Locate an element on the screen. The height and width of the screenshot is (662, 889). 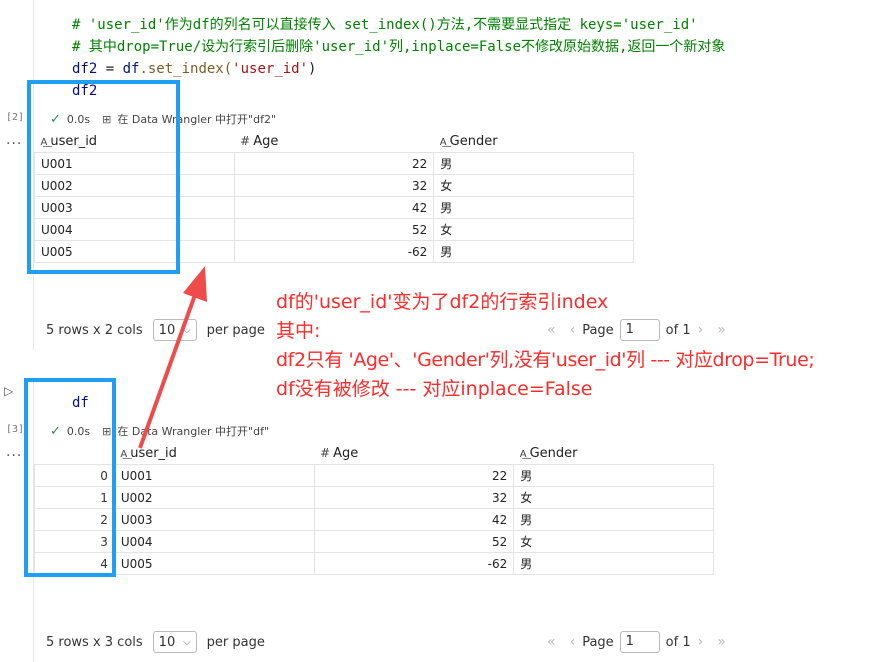
arrow-head is located at coordinates (195, 284).